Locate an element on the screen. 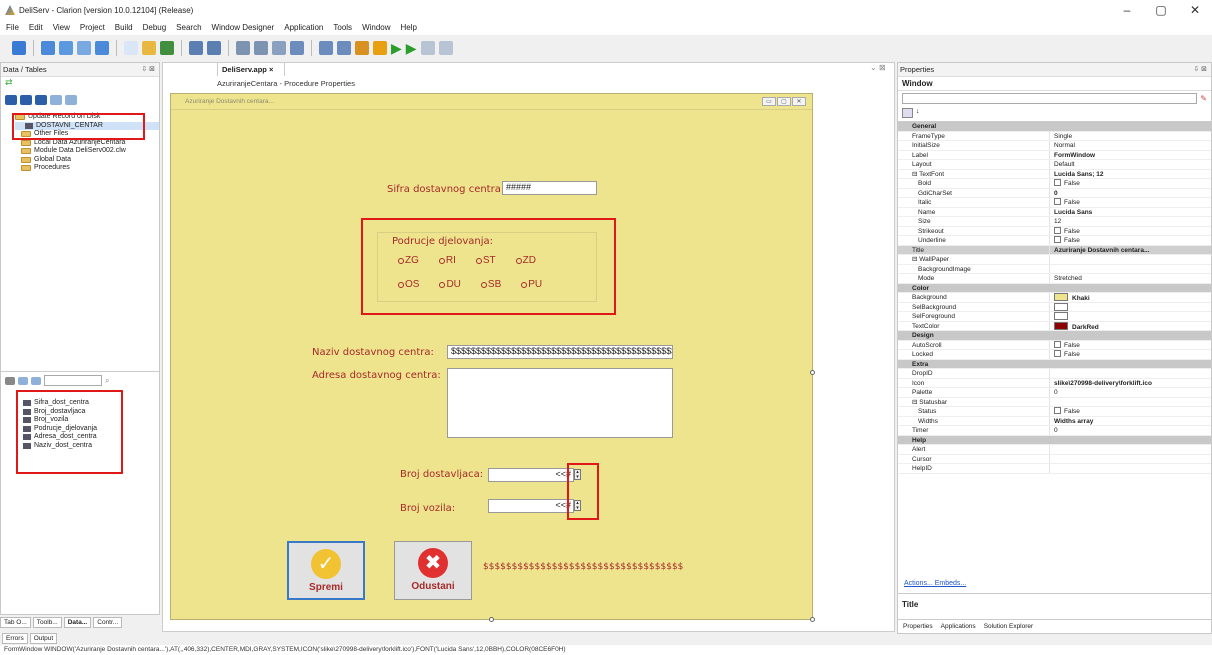 This screenshot has width=1212, height=655. property-row: Status False is located at coordinates (1054, 412).